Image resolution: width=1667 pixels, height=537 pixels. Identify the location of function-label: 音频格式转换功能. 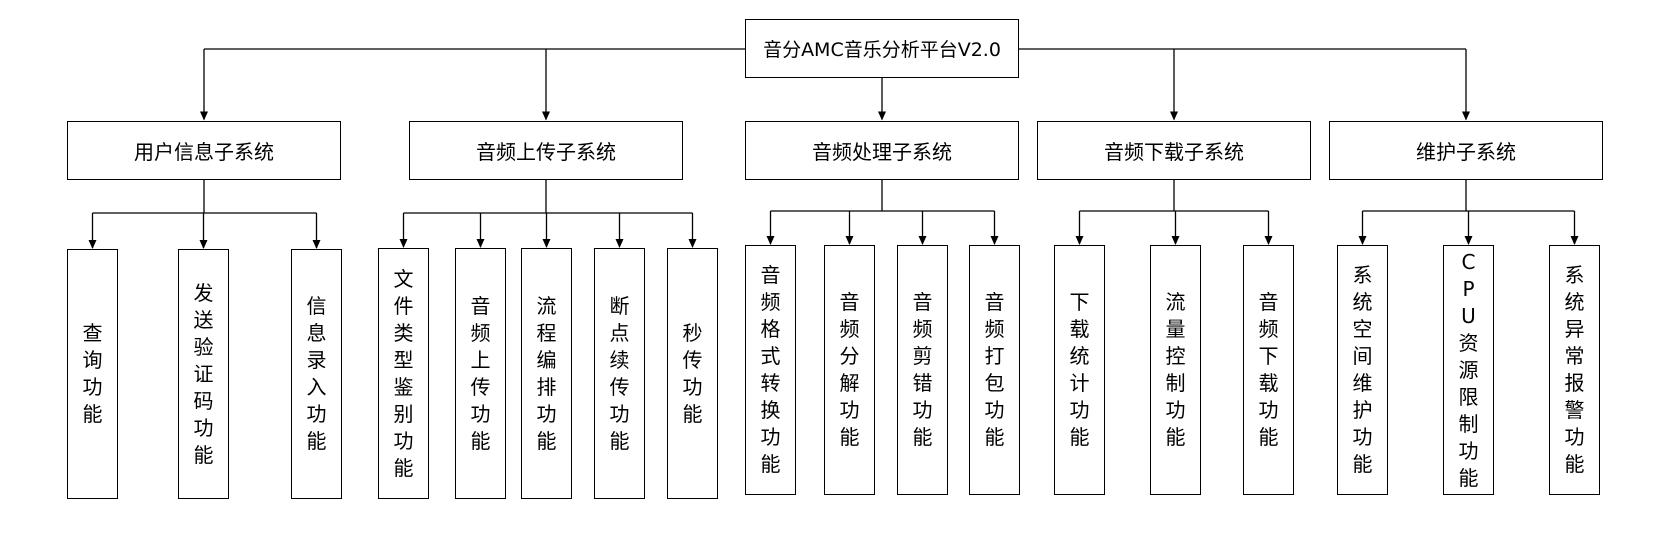
(770, 369).